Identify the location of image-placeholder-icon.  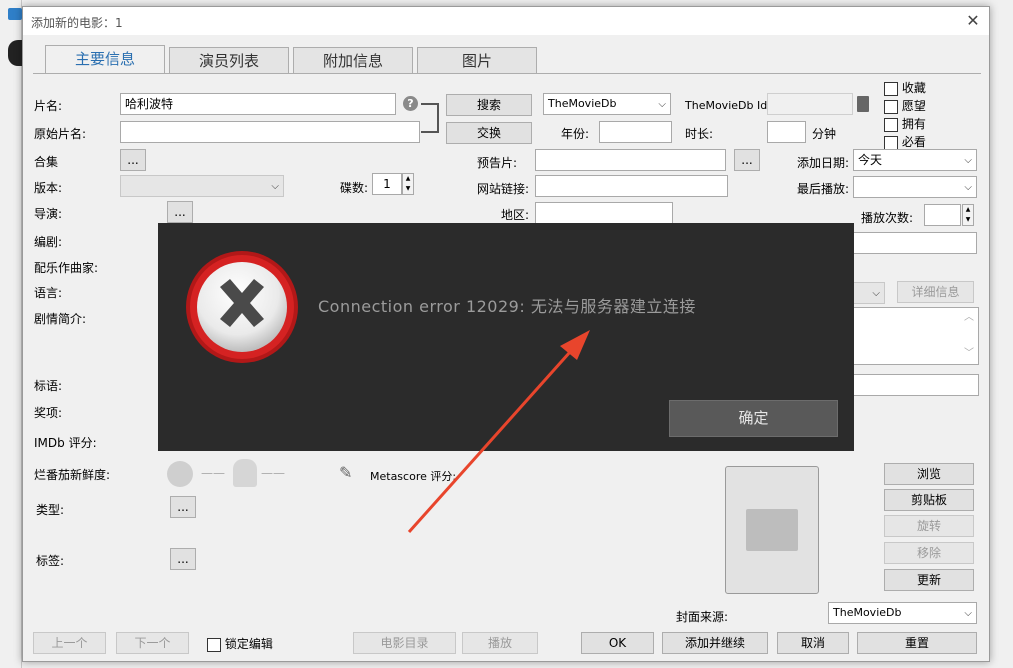
(772, 530).